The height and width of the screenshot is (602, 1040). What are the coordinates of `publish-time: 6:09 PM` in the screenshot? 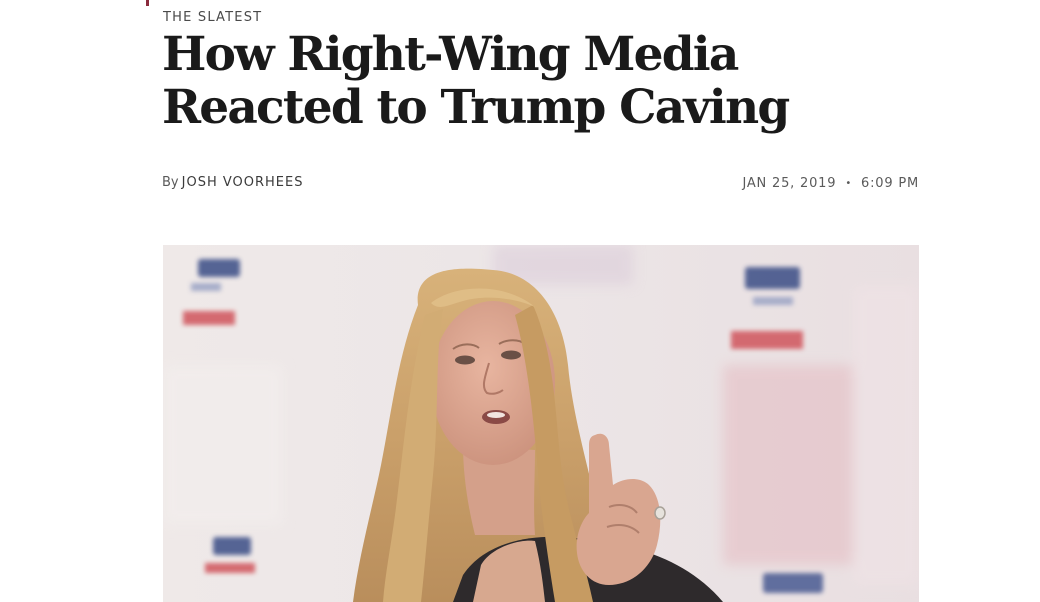 It's located at (890, 183).